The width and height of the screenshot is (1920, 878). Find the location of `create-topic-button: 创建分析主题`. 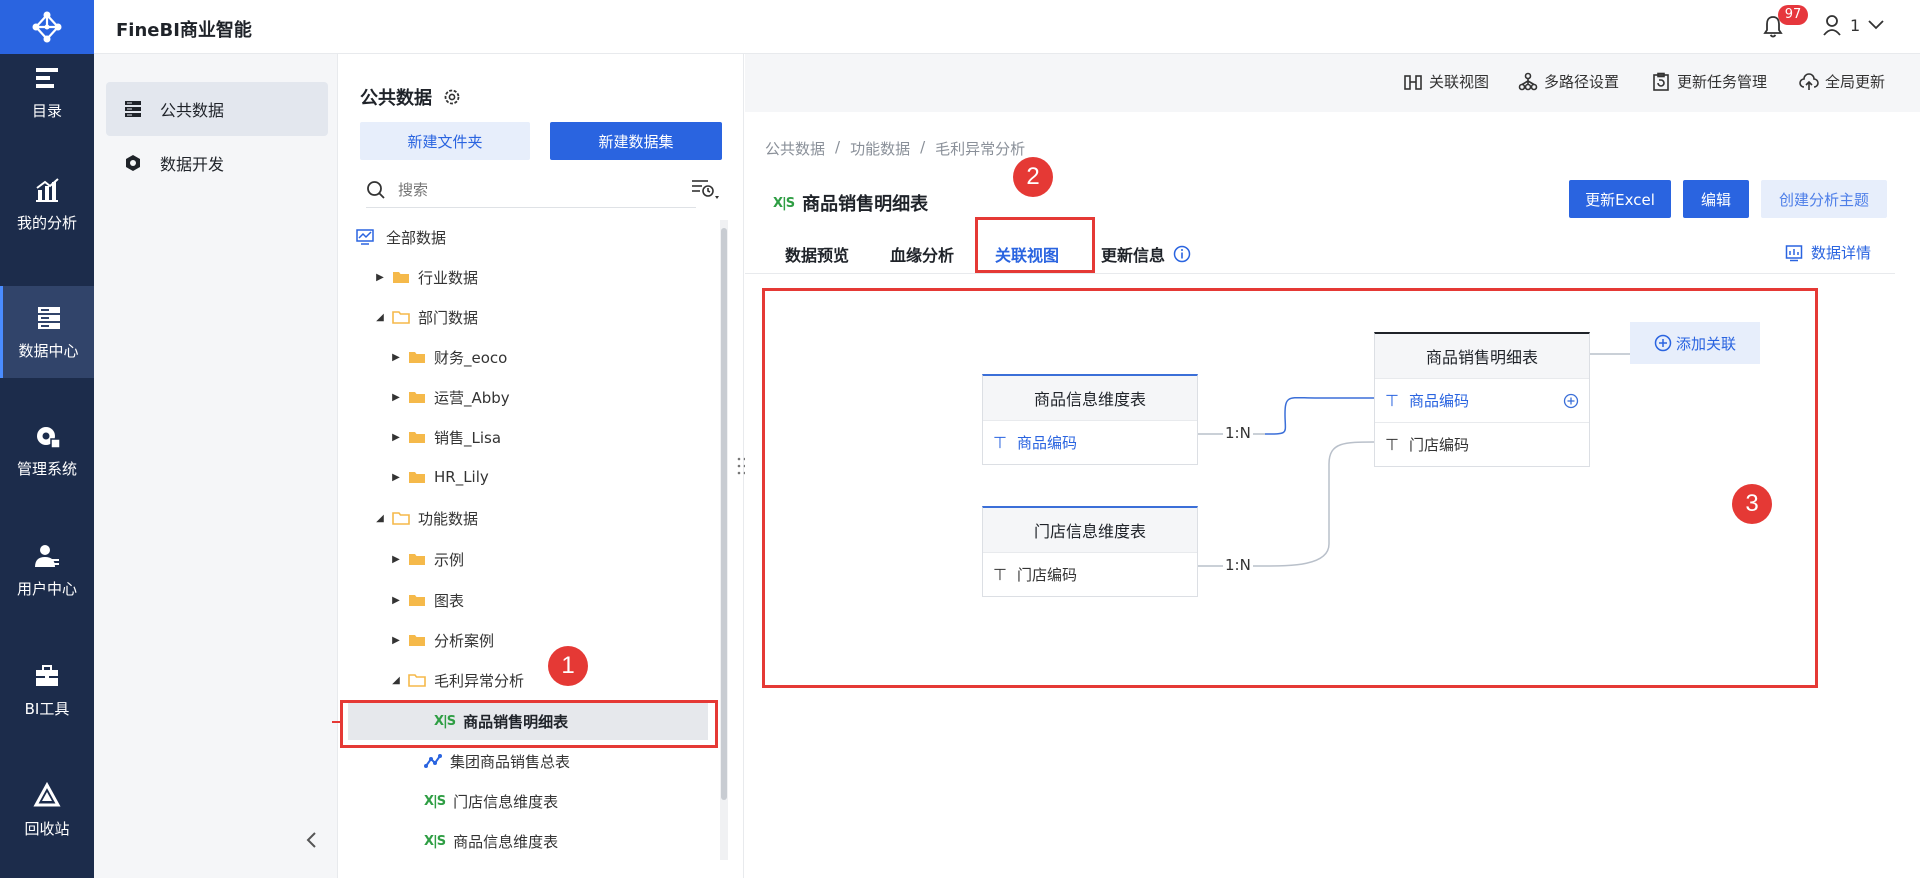

create-topic-button: 创建分析主题 is located at coordinates (1824, 199).